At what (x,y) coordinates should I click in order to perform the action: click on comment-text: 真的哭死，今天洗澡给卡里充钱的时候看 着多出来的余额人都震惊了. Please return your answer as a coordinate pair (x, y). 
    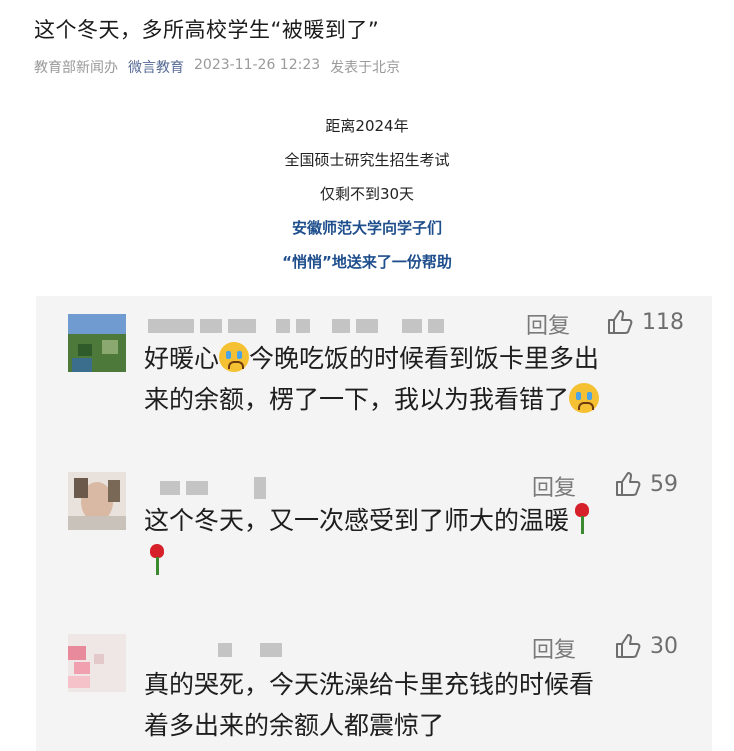
    Looking at the image, I should click on (424, 705).